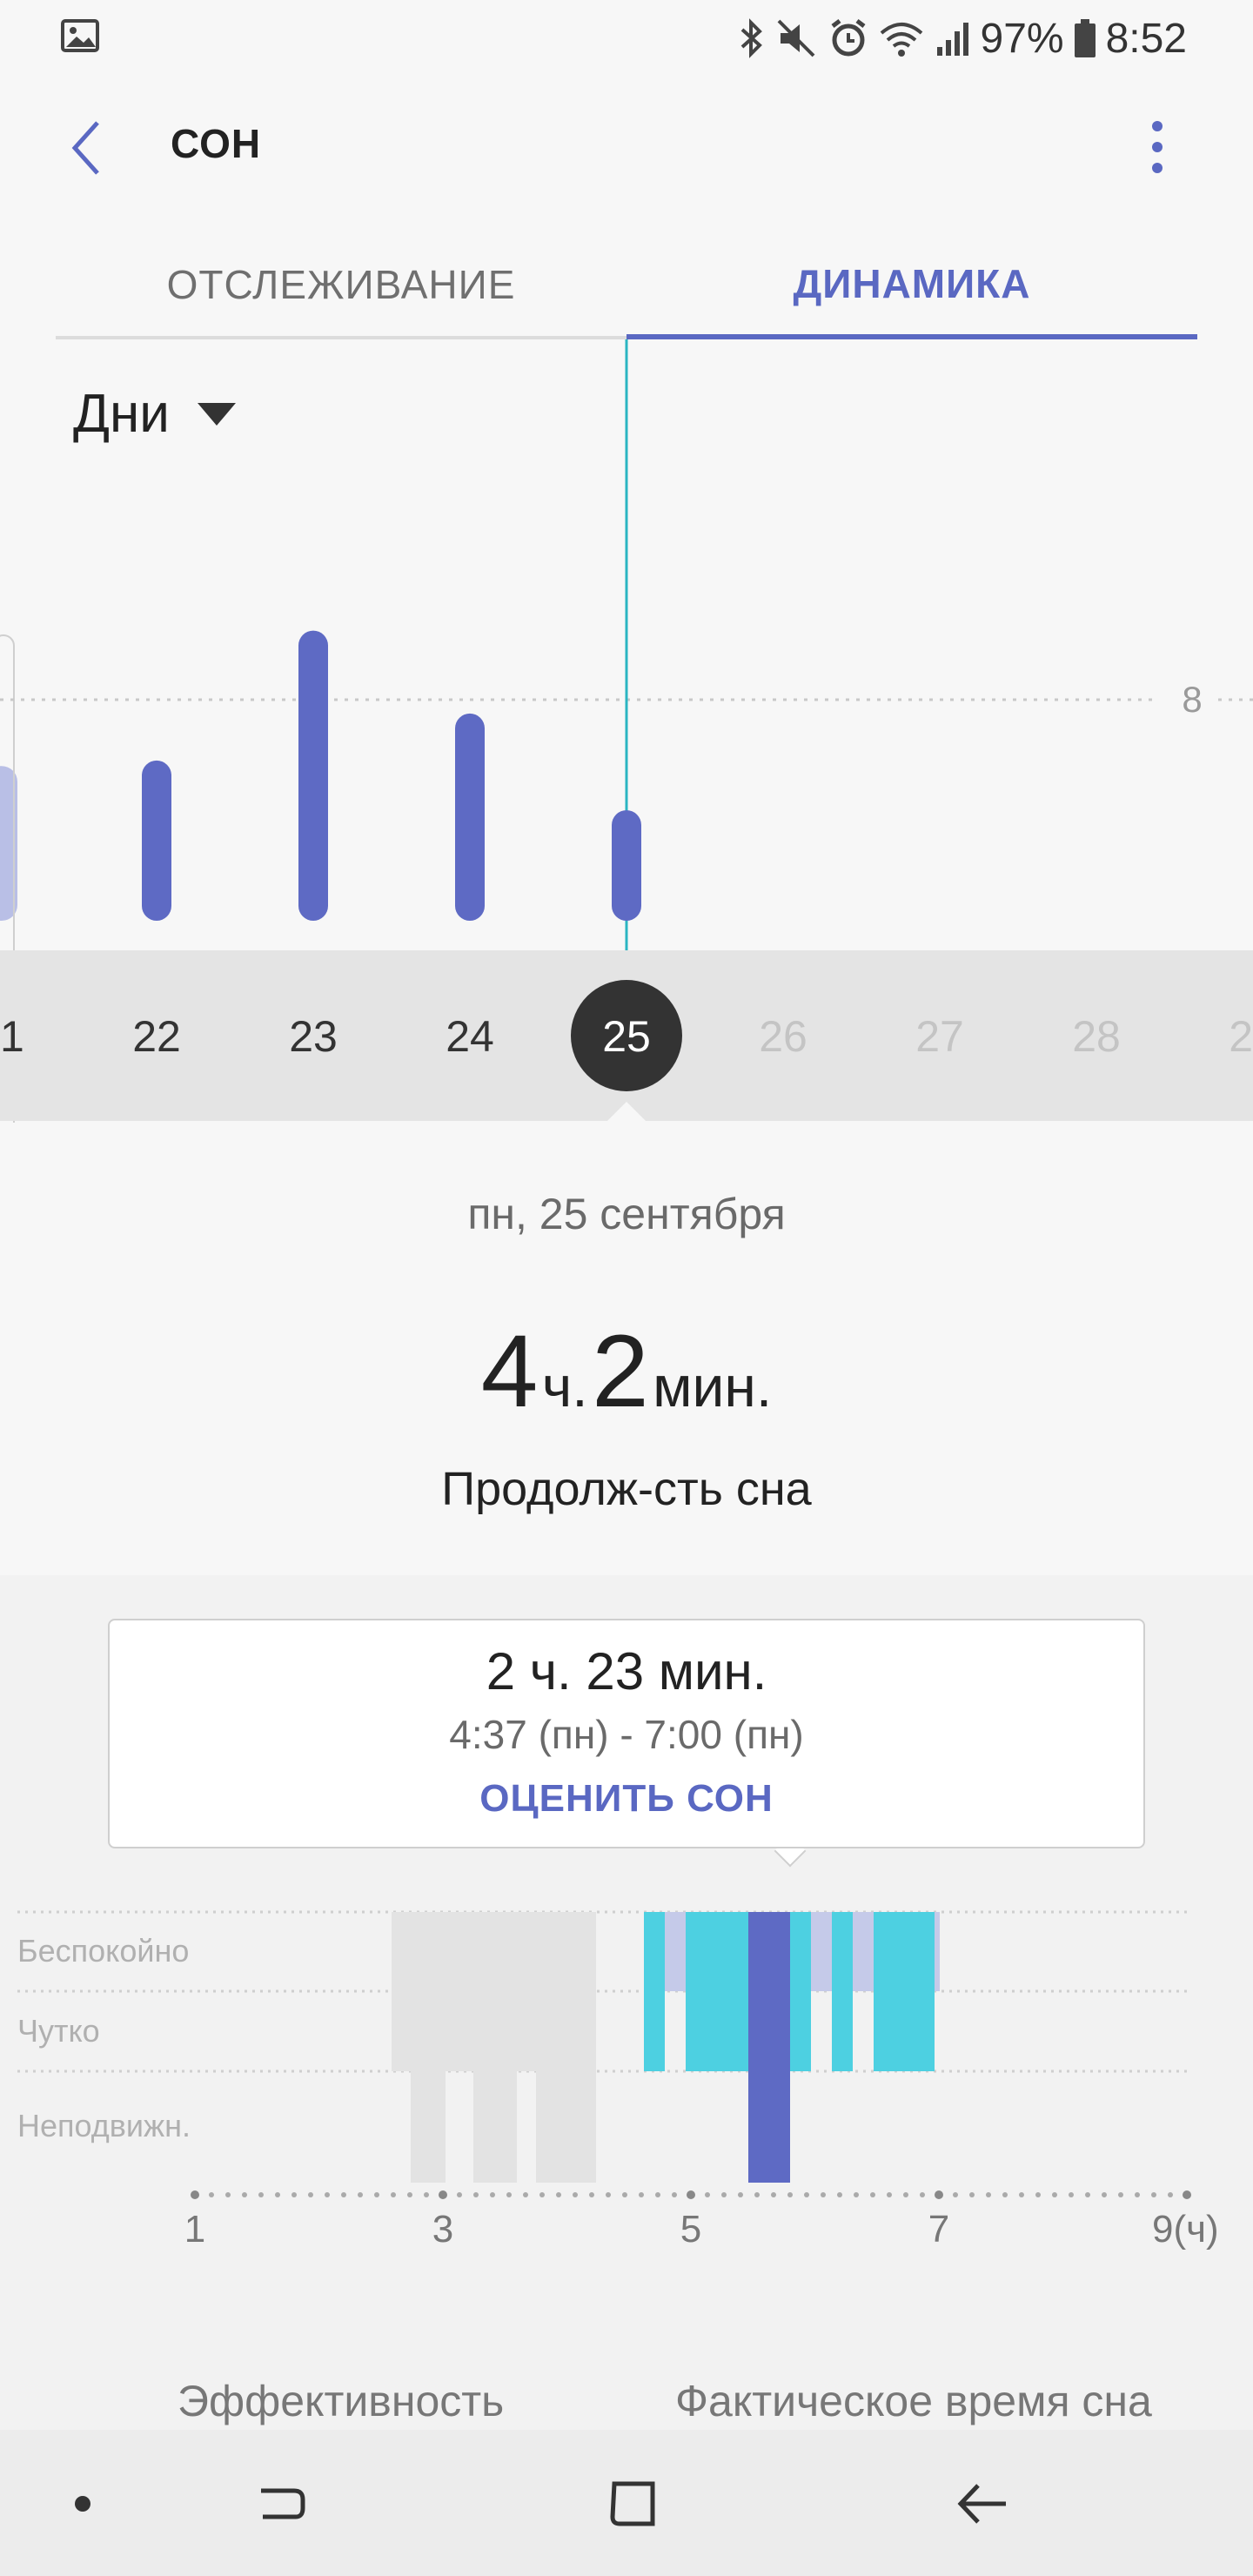 The image size is (1253, 2576). Describe the element at coordinates (1096, 1036) in the screenshot. I see `date-label-28: 28` at that location.